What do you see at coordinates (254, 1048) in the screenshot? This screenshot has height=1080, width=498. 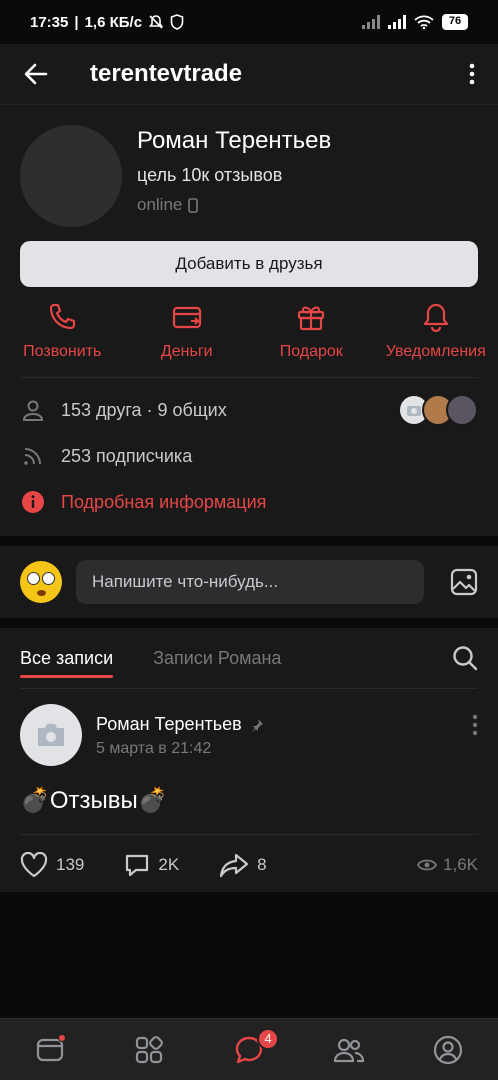 I see `nav-messages: 4` at bounding box center [254, 1048].